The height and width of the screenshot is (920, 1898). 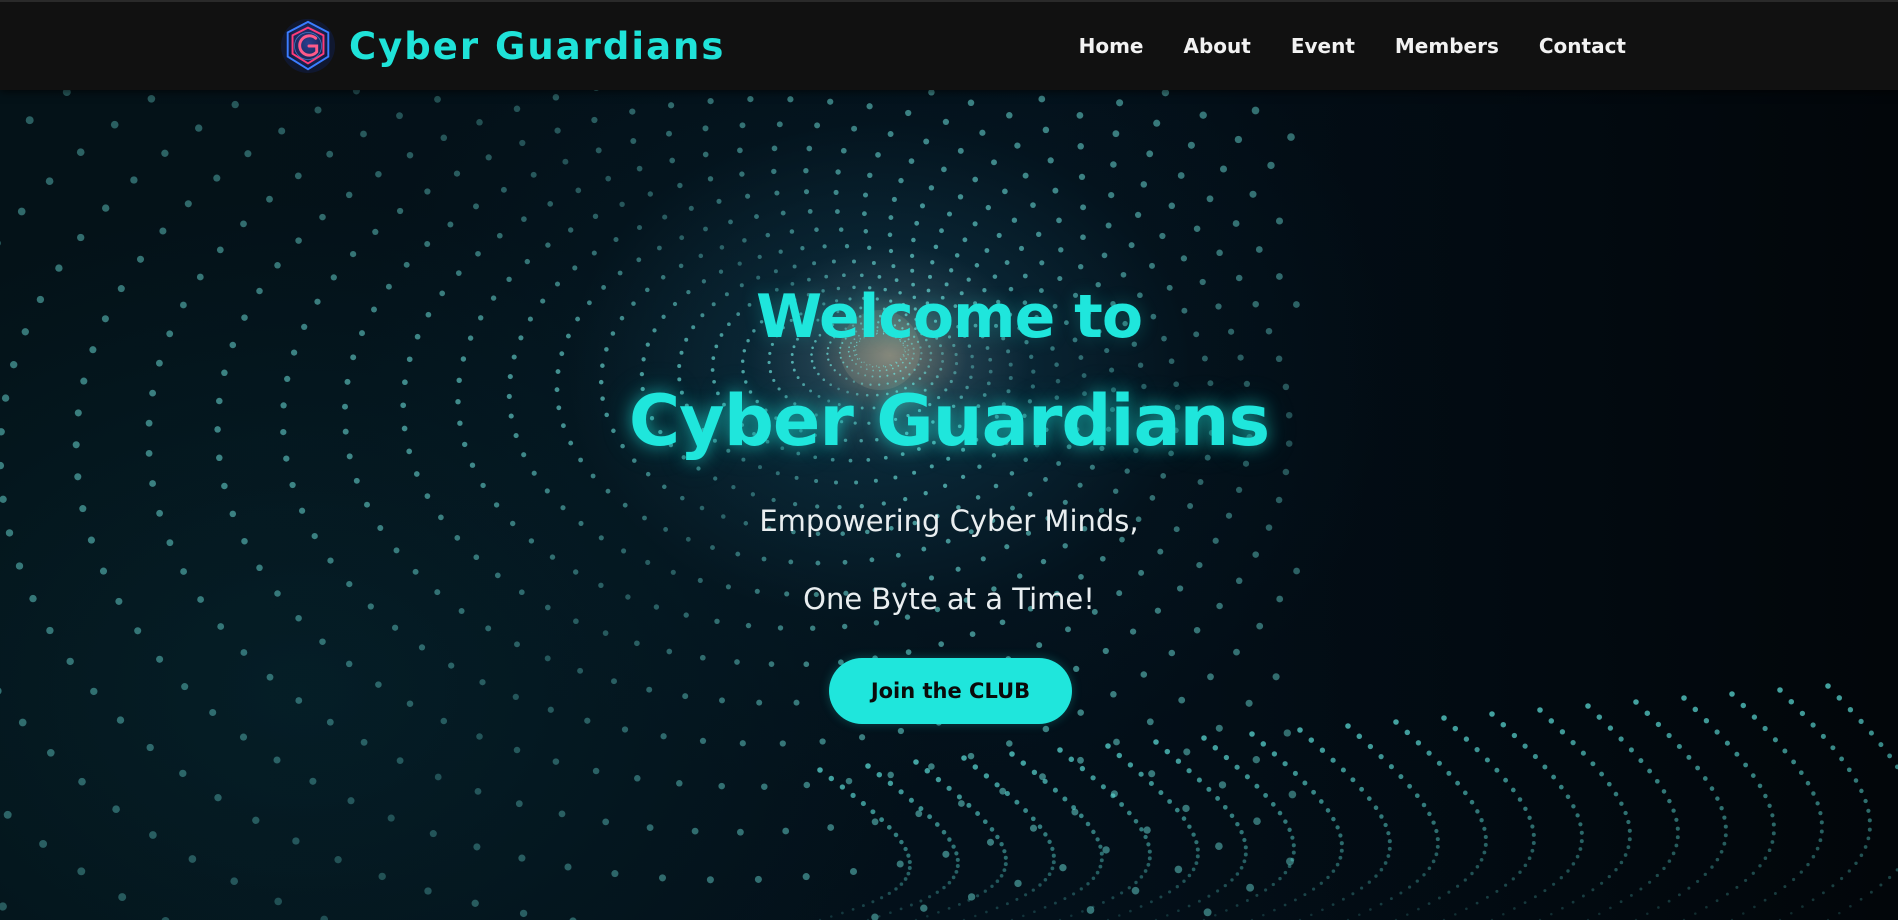 I want to click on nav-event: Event, so click(x=1323, y=46).